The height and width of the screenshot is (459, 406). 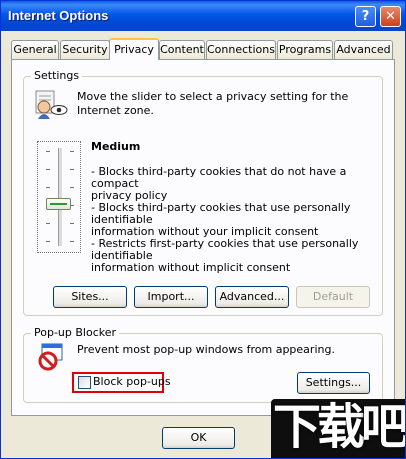 I want to click on slider-thumb, so click(x=58, y=204).